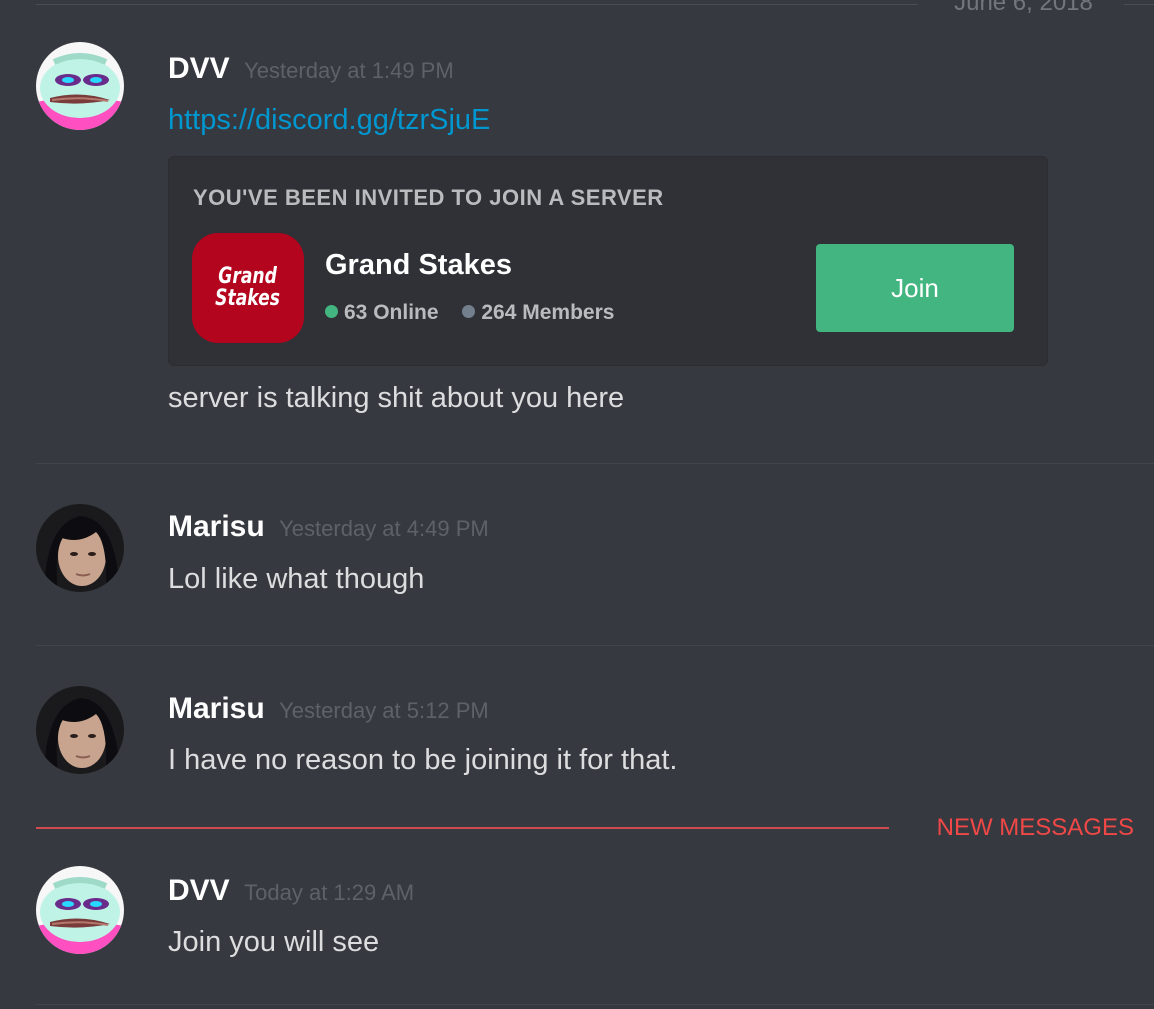 The width and height of the screenshot is (1154, 1009). I want to click on message-header: DVV Today at 1:29 AM, so click(291, 891).